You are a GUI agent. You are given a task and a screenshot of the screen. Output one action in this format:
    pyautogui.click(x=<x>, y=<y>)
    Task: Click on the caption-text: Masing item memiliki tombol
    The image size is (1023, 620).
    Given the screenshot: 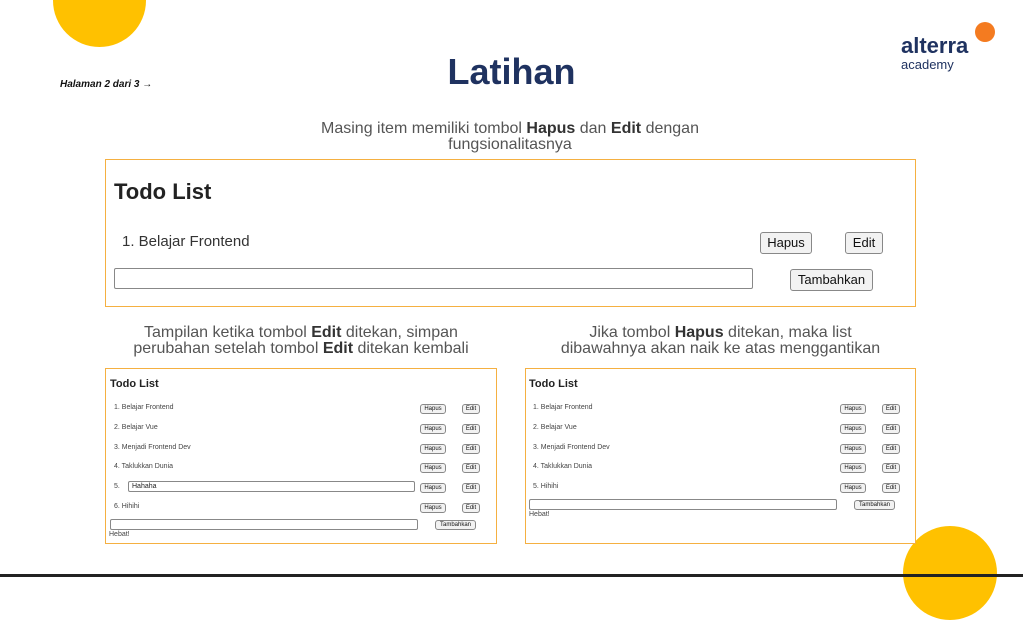 What is the action you would take?
    pyautogui.click(x=424, y=128)
    